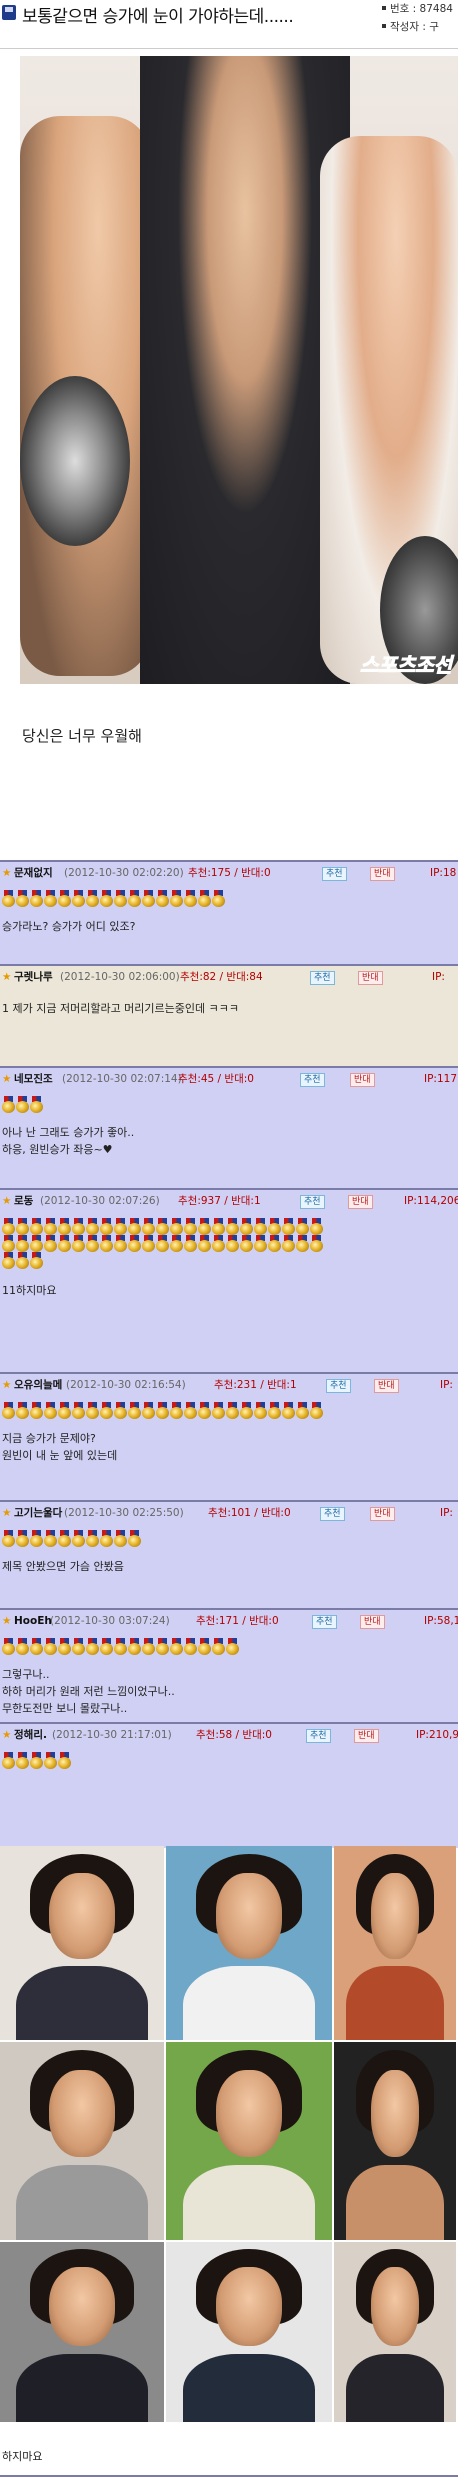 The height and width of the screenshot is (2490, 458). What do you see at coordinates (219, 1201) in the screenshot?
I see `comment-votes: 추천:937 / 반대:1` at bounding box center [219, 1201].